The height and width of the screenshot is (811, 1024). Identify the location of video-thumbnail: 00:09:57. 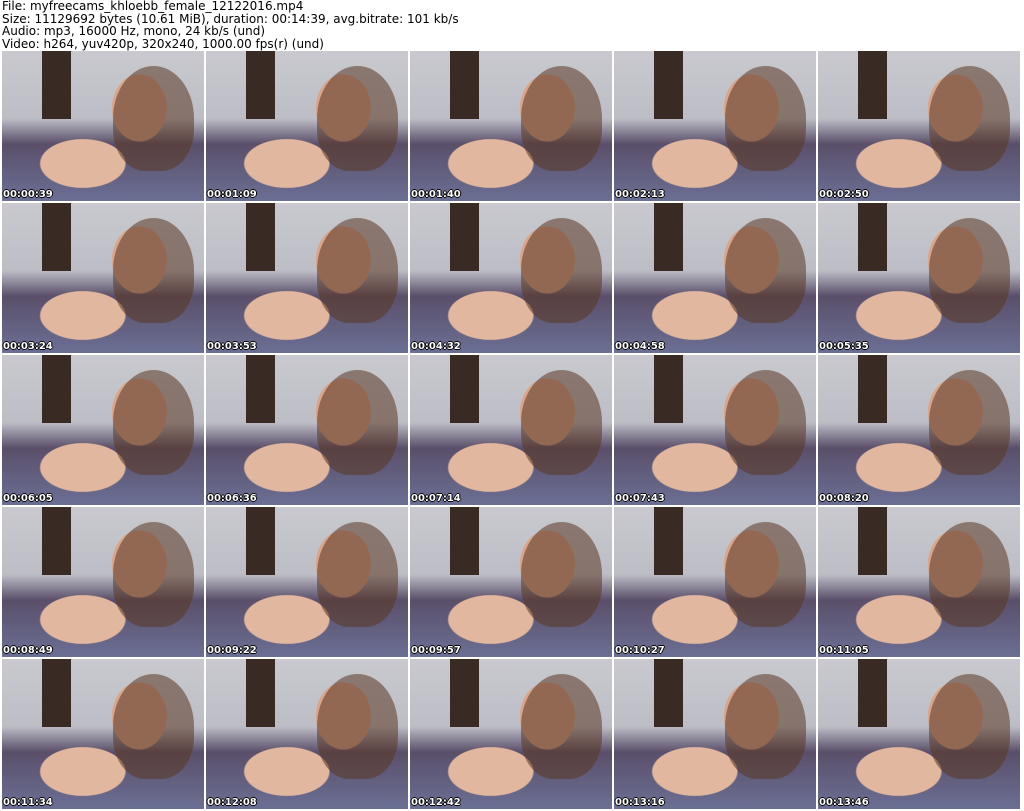
(511, 582).